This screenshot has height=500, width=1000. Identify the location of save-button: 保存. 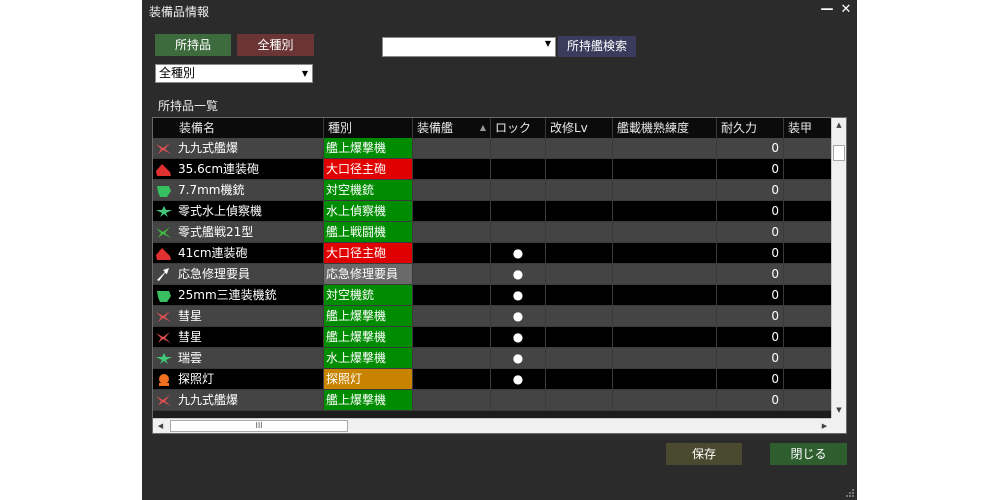
(704, 454).